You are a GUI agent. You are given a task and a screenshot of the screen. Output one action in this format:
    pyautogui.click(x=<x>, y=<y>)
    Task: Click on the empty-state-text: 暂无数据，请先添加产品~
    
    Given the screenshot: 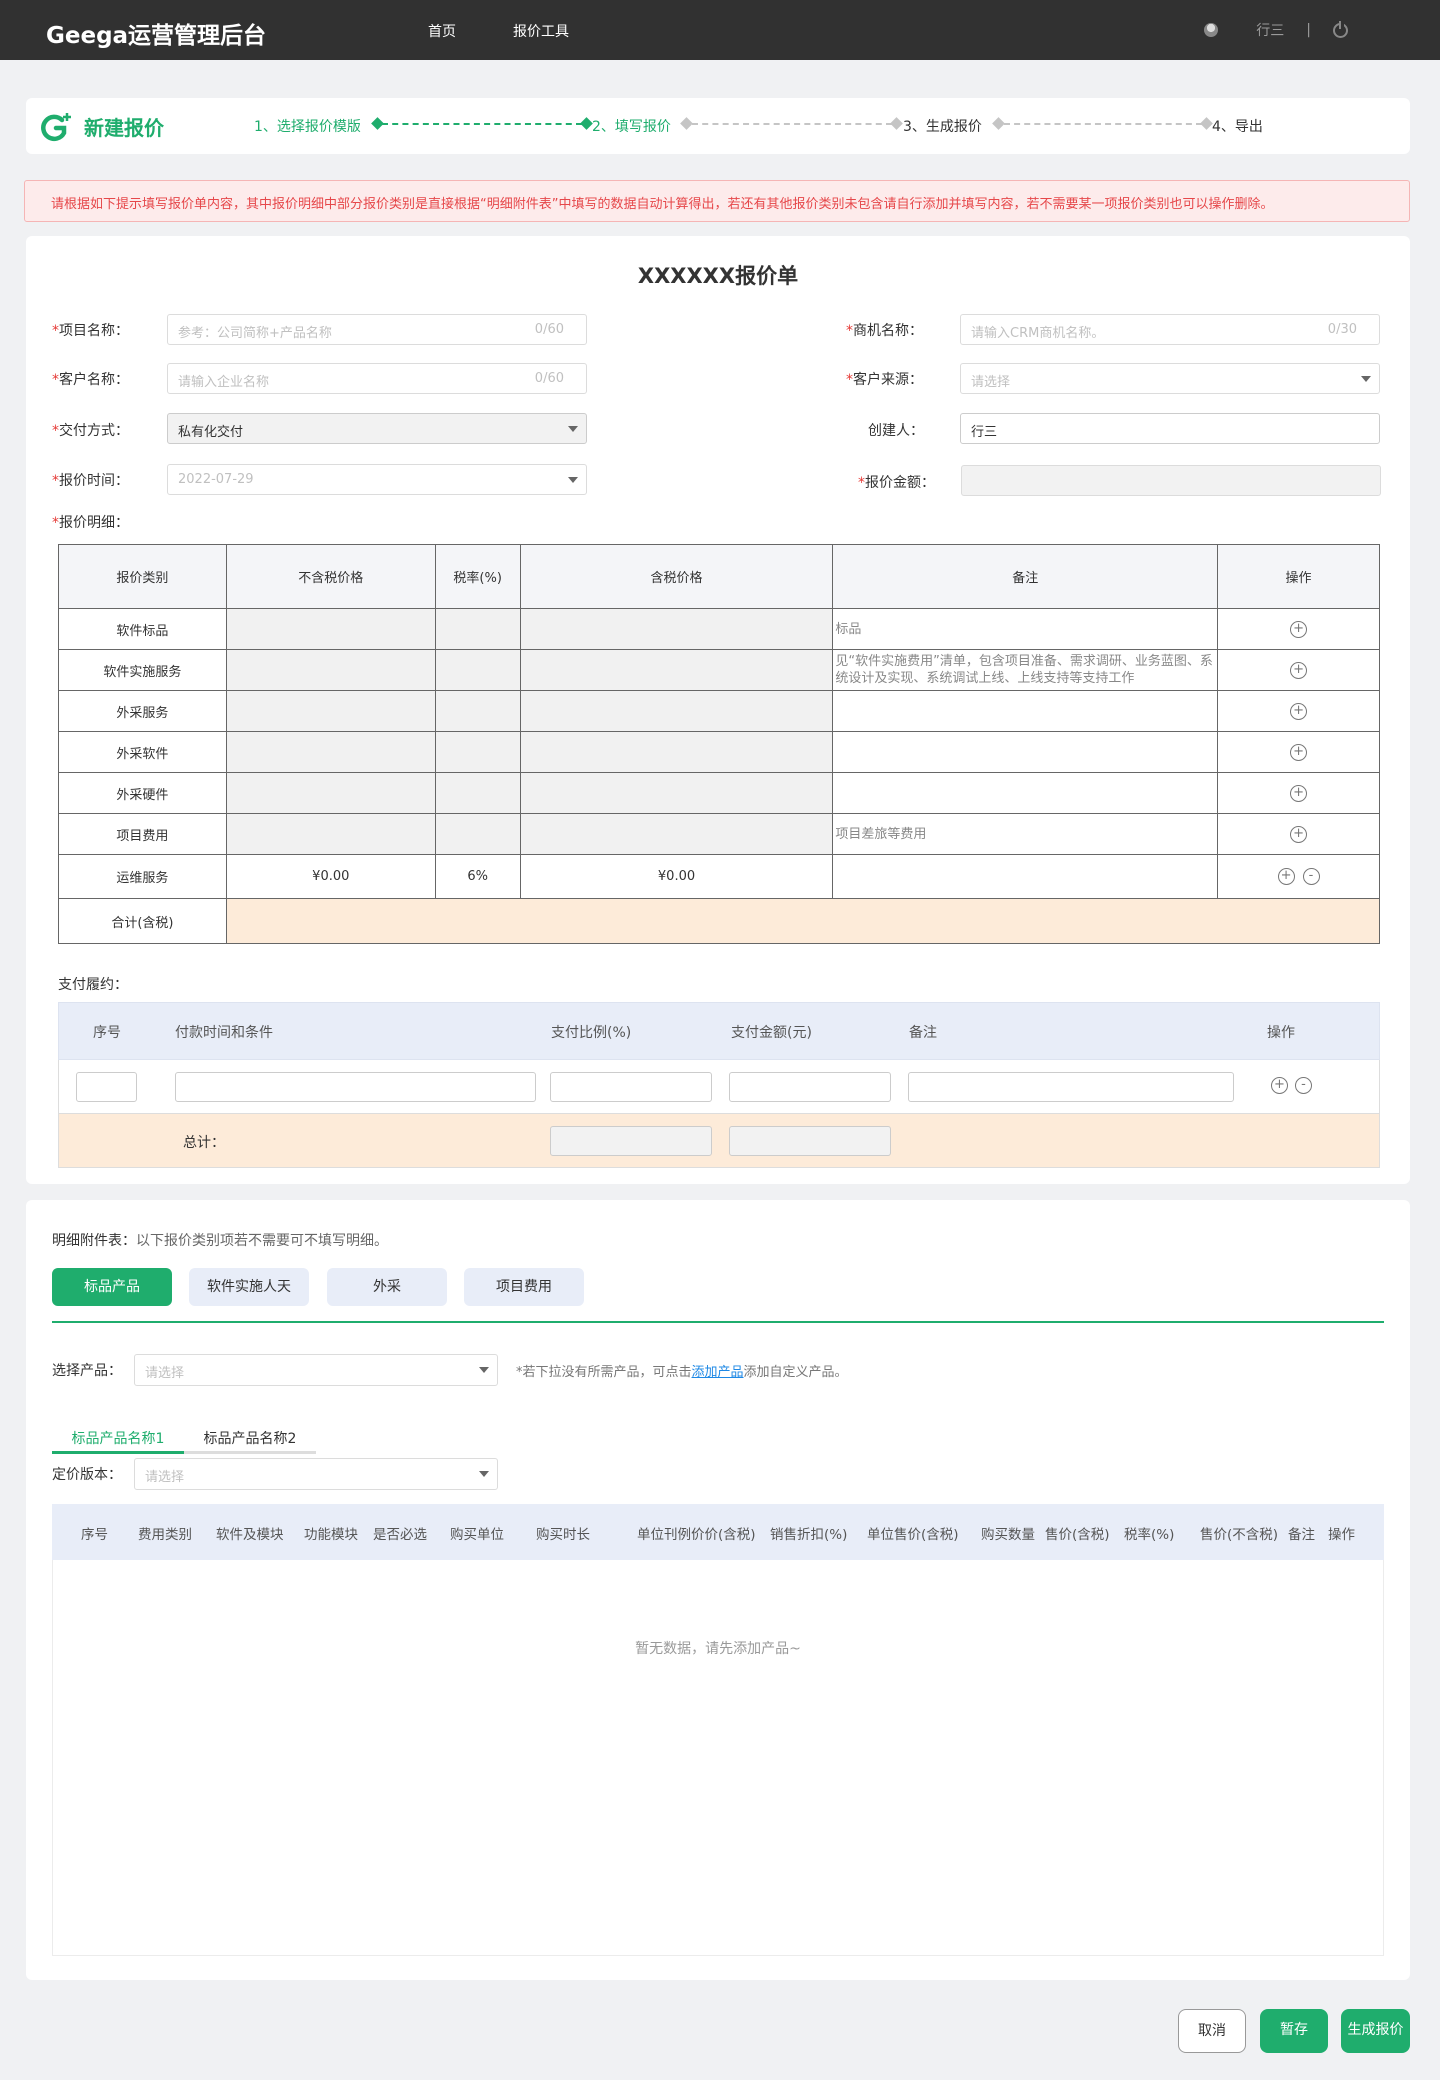 What is the action you would take?
    pyautogui.click(x=718, y=1649)
    